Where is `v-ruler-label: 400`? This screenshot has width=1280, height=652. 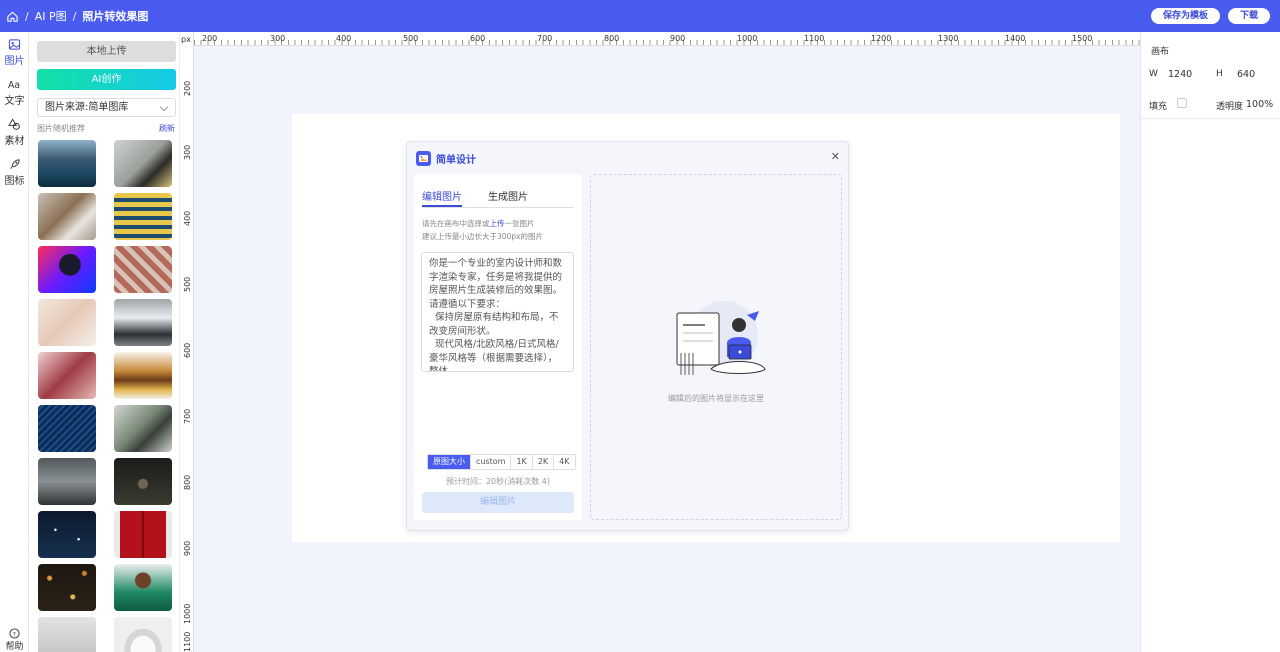 v-ruler-label: 400 is located at coordinates (187, 218).